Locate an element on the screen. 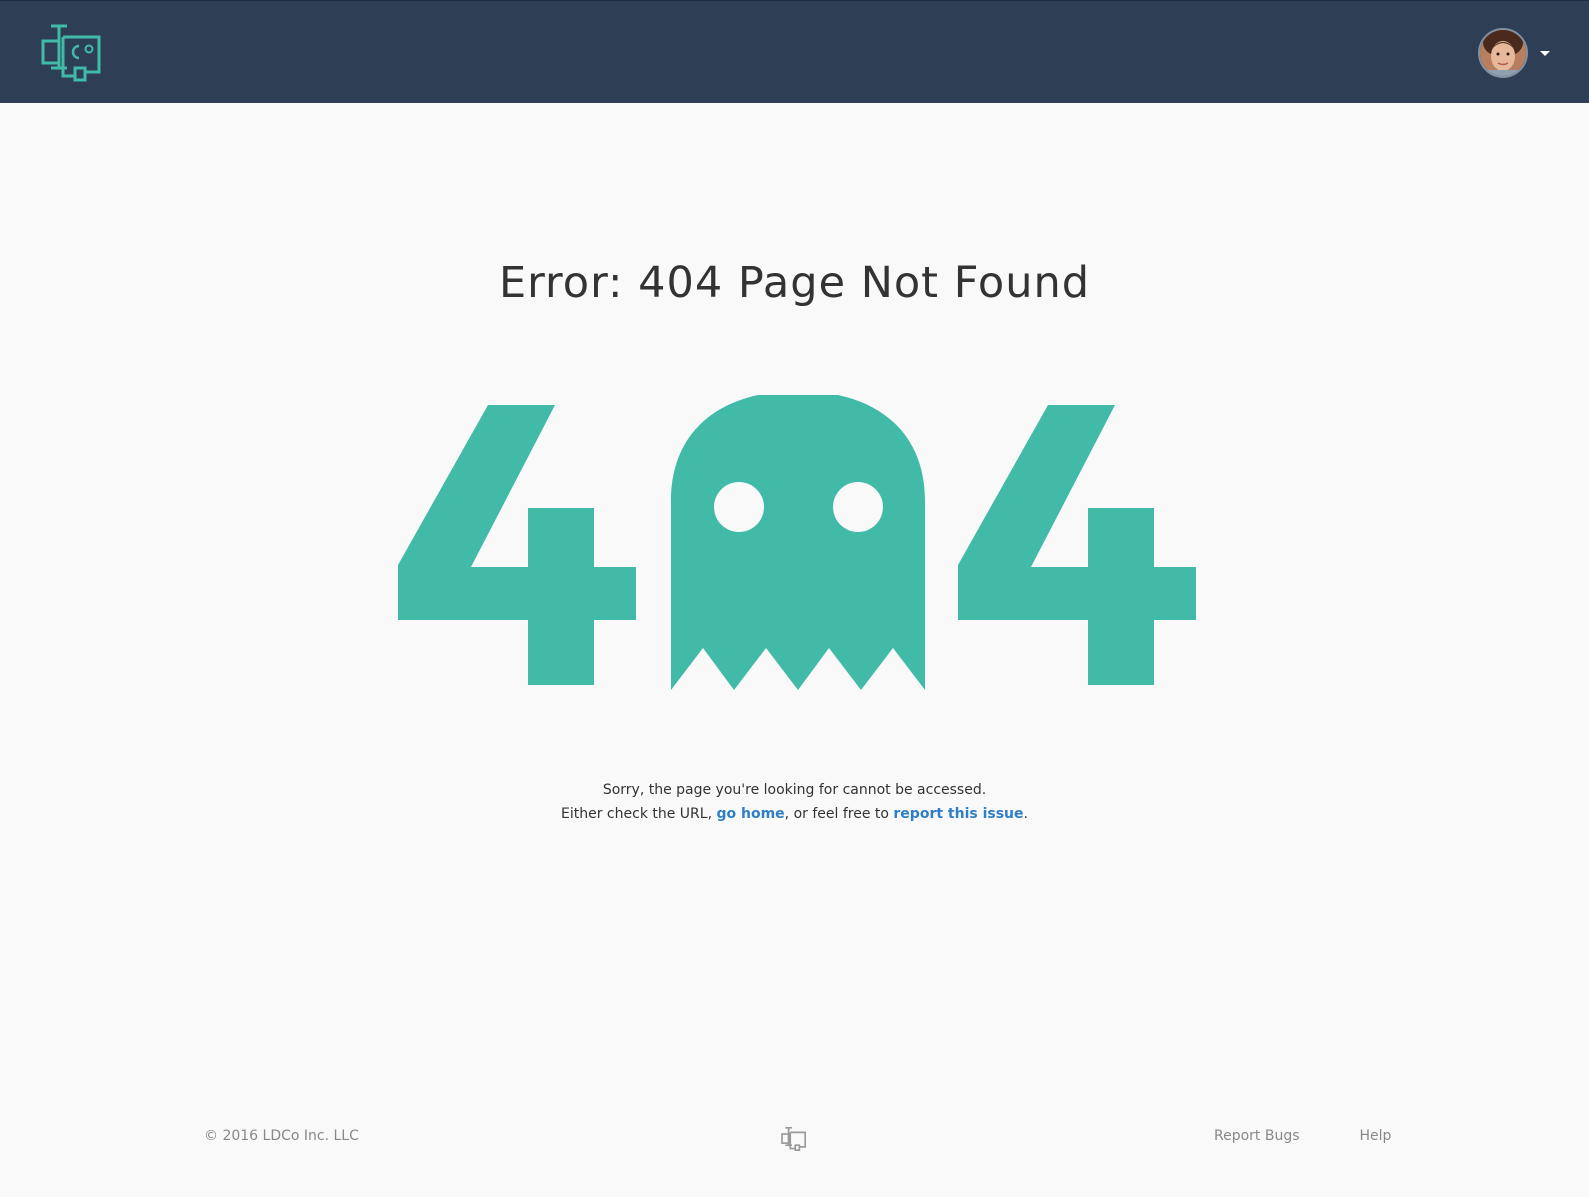 The height and width of the screenshot is (1197, 1589). left-four-digit is located at coordinates (517, 545).